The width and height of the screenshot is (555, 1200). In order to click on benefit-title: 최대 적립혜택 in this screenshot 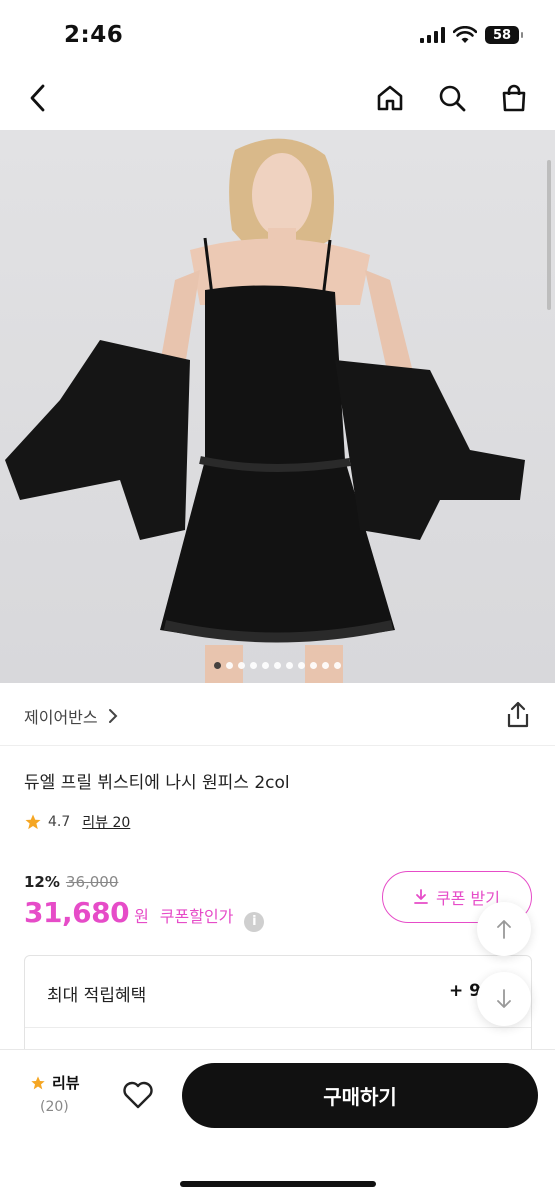, I will do `click(97, 996)`.